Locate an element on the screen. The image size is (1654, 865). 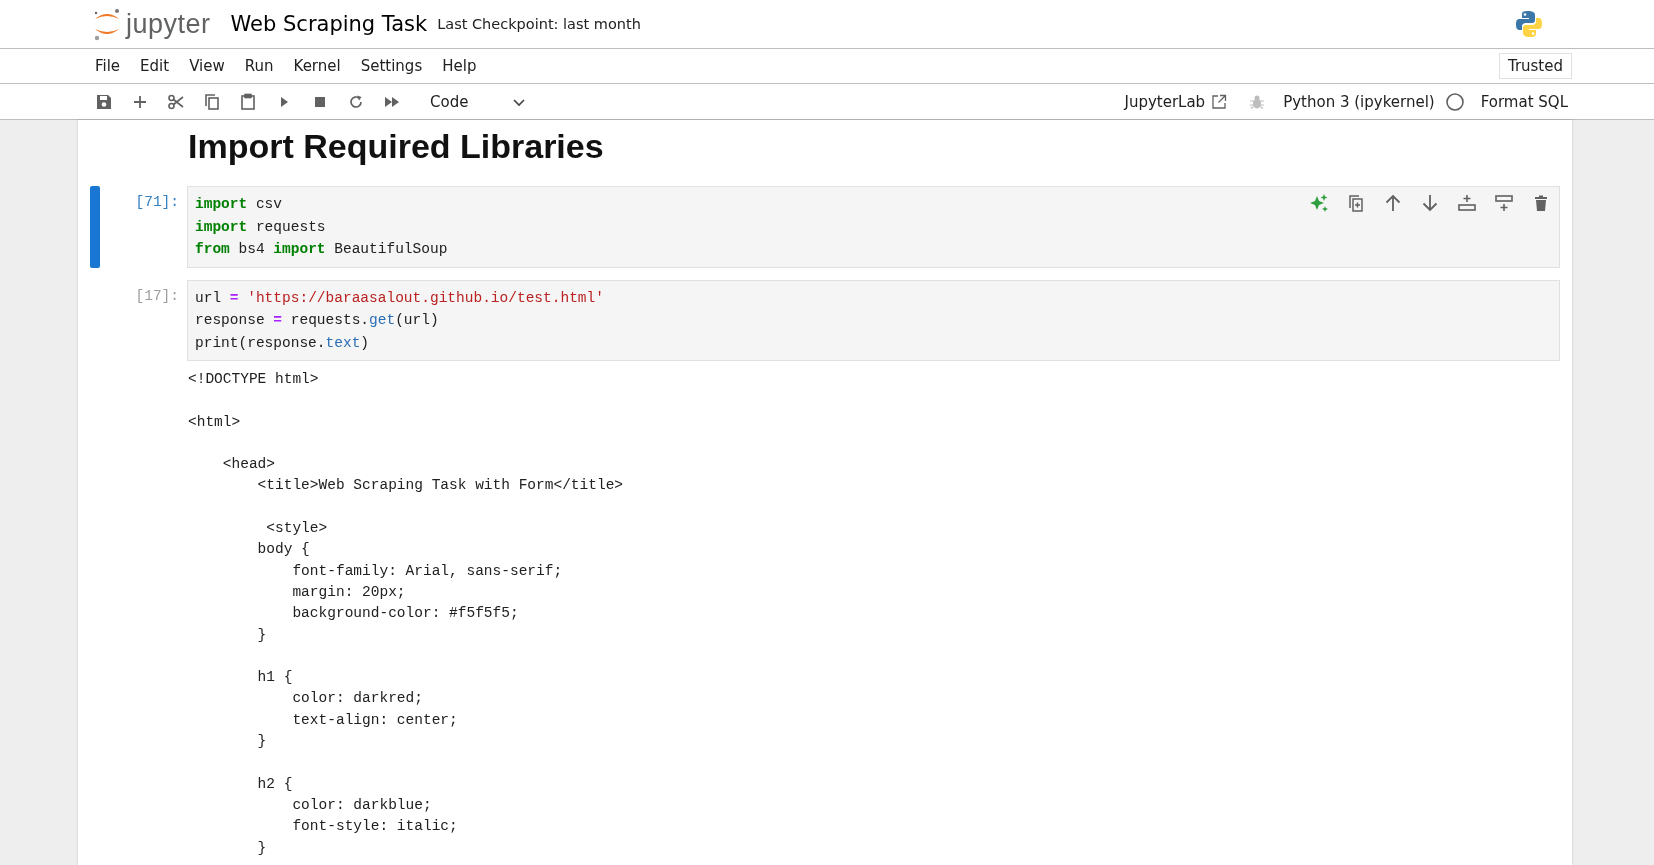
menu-item: View is located at coordinates (207, 66).